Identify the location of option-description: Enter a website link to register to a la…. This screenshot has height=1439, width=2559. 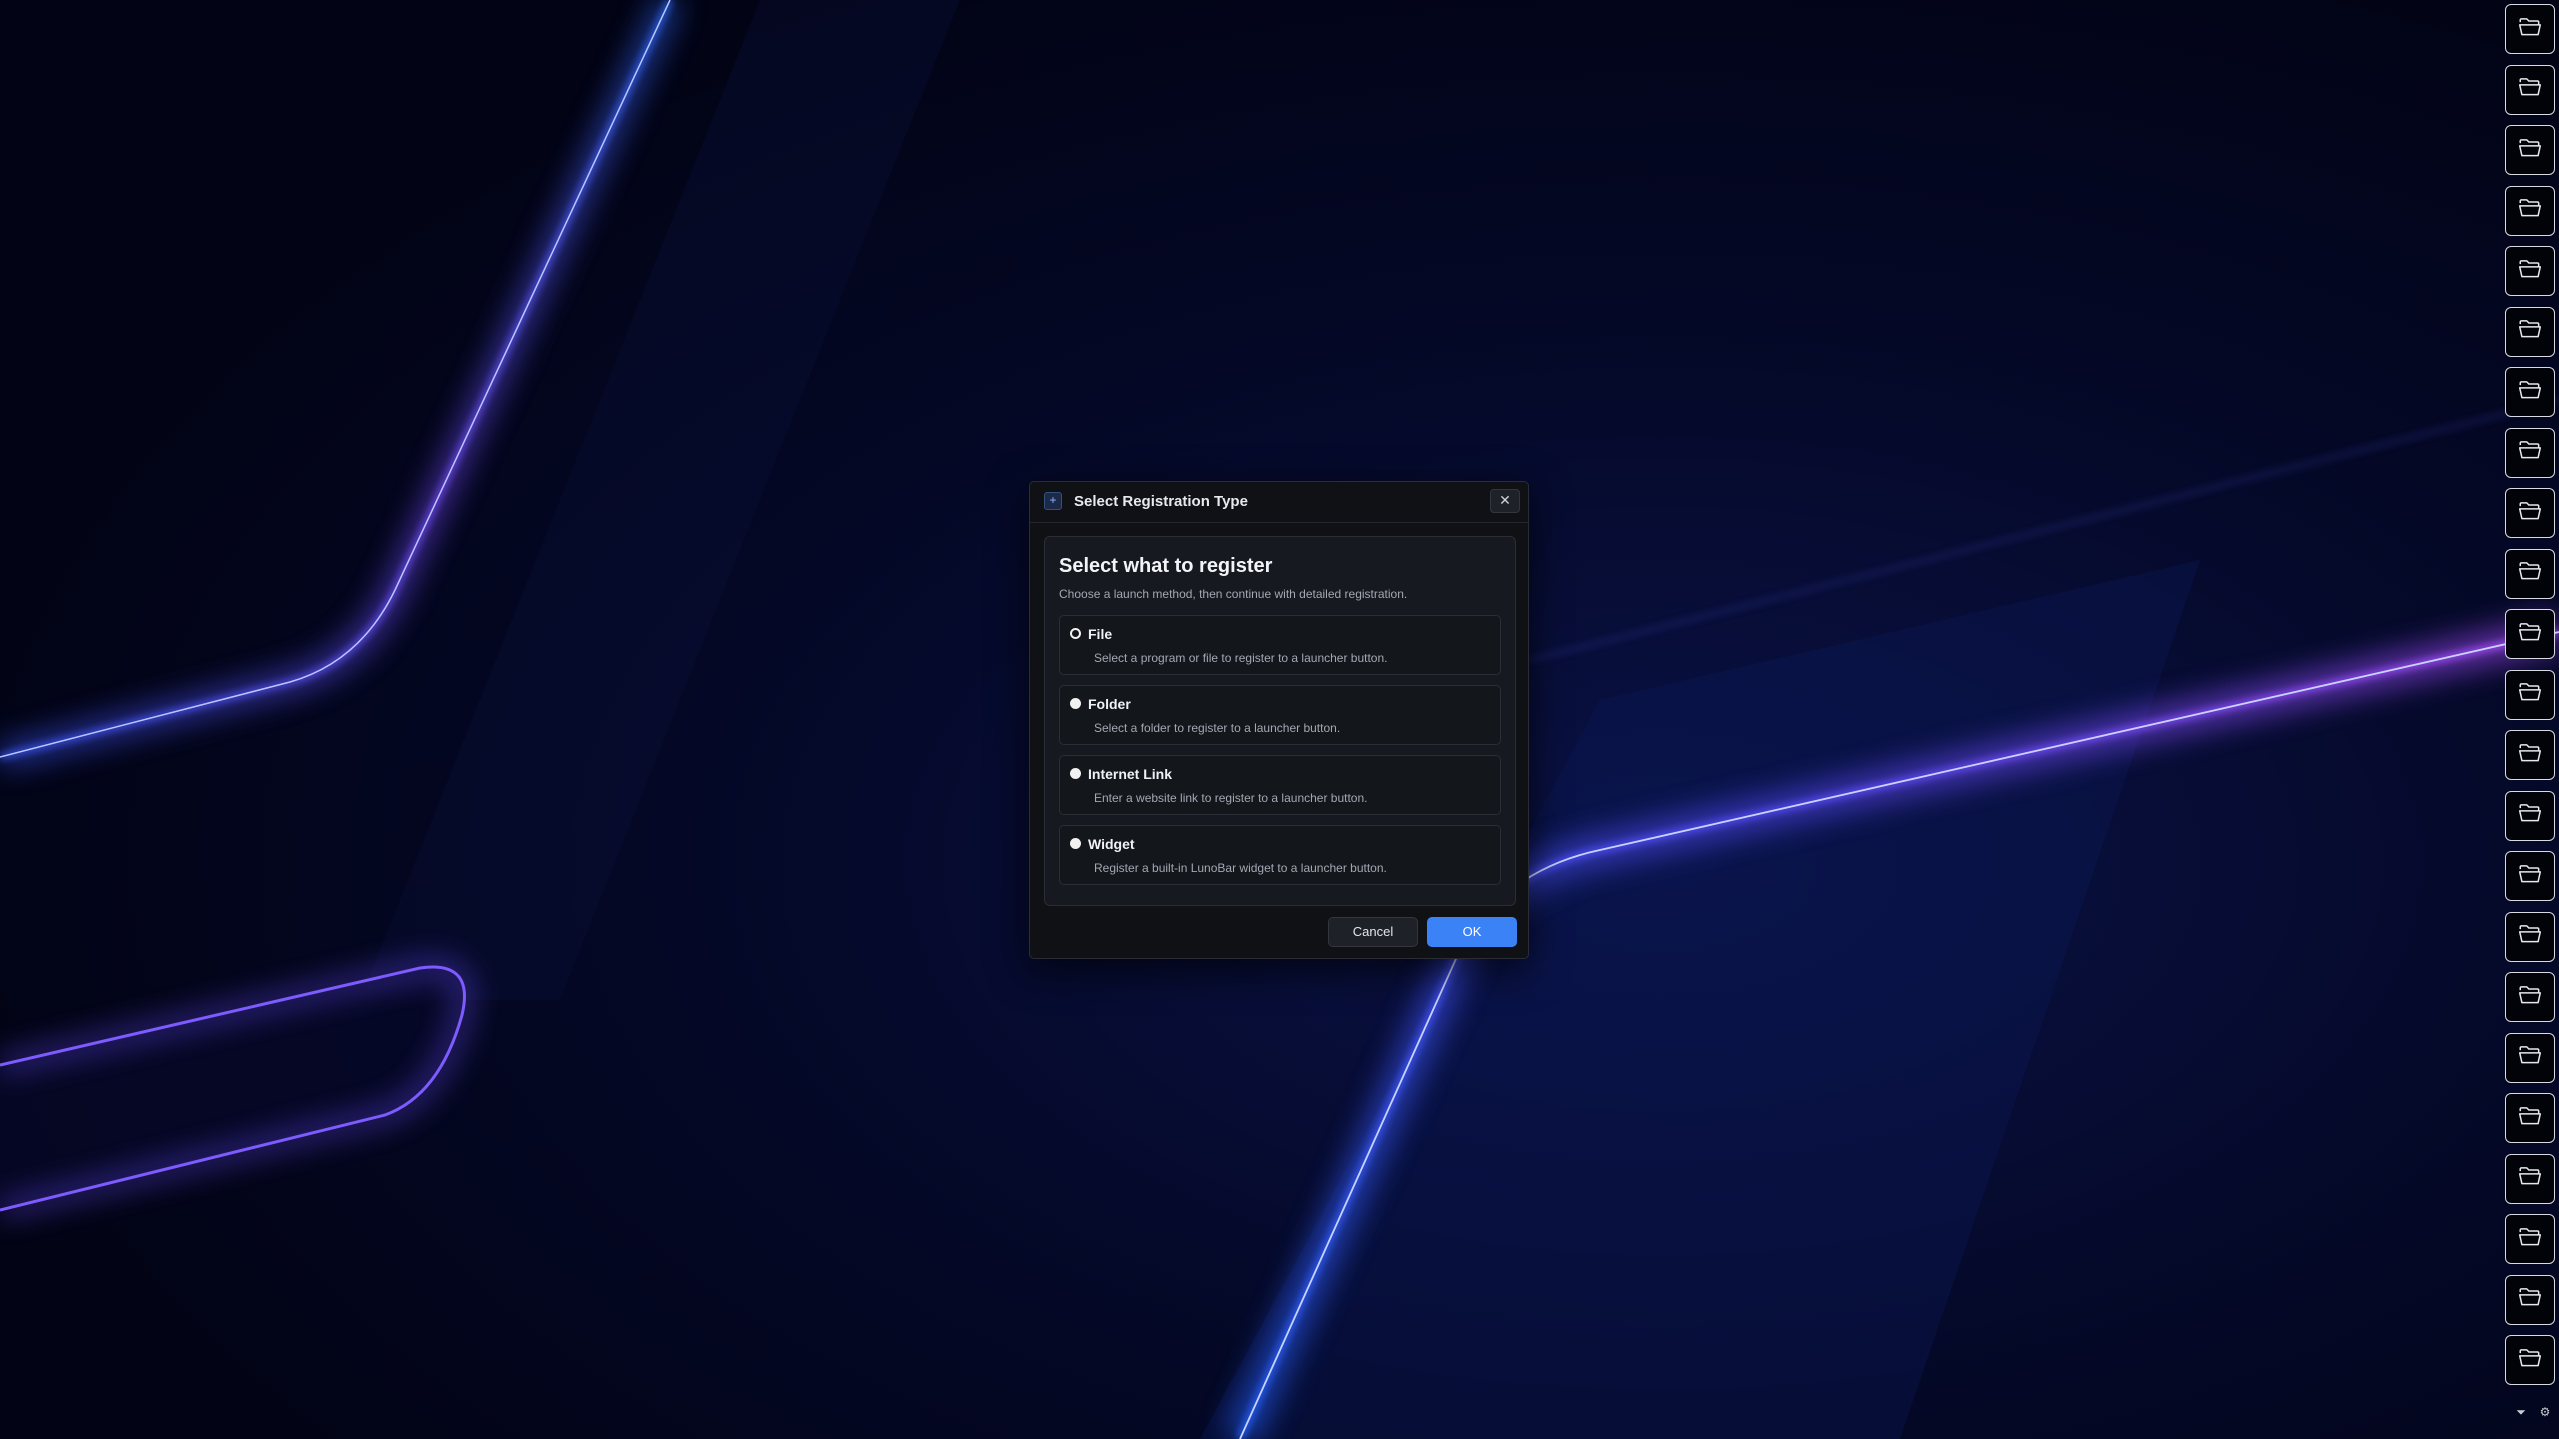
(1231, 798).